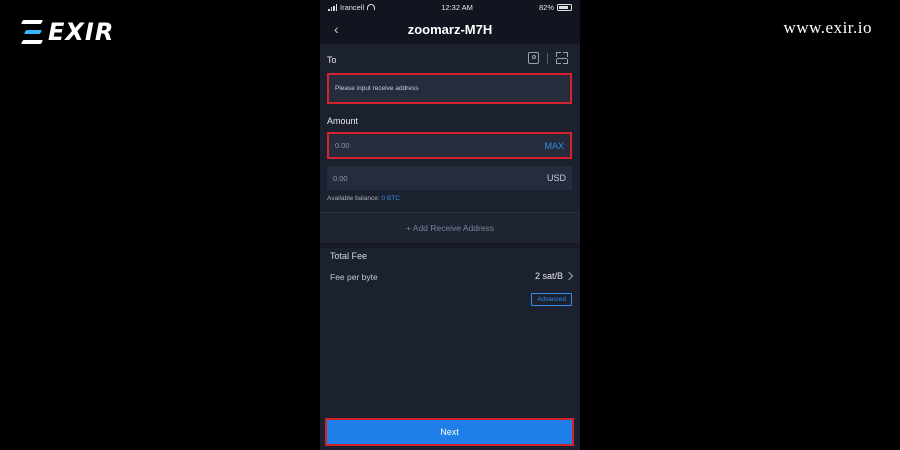  Describe the element at coordinates (349, 256) in the screenshot. I see `total-fee-title: Total Fee` at that location.